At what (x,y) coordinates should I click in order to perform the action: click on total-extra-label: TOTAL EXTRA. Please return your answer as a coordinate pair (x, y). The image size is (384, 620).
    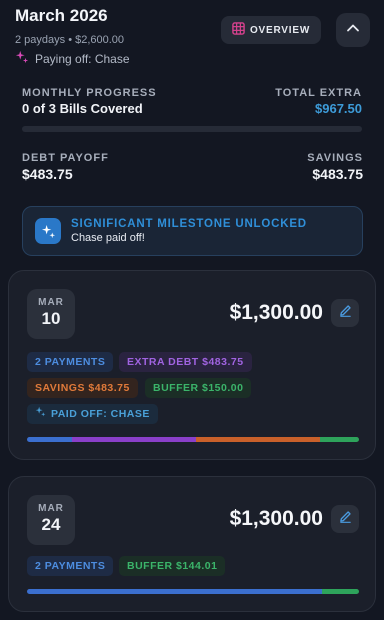
    Looking at the image, I should click on (318, 93).